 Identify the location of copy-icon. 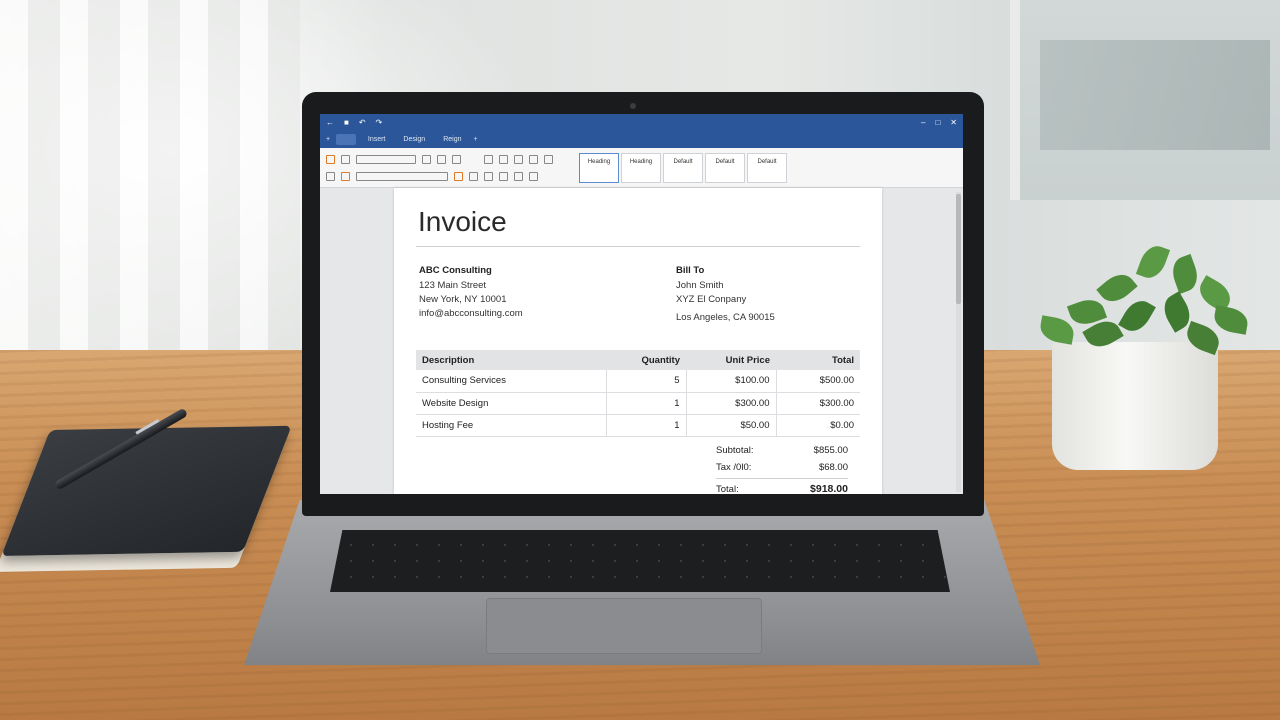
(345, 159).